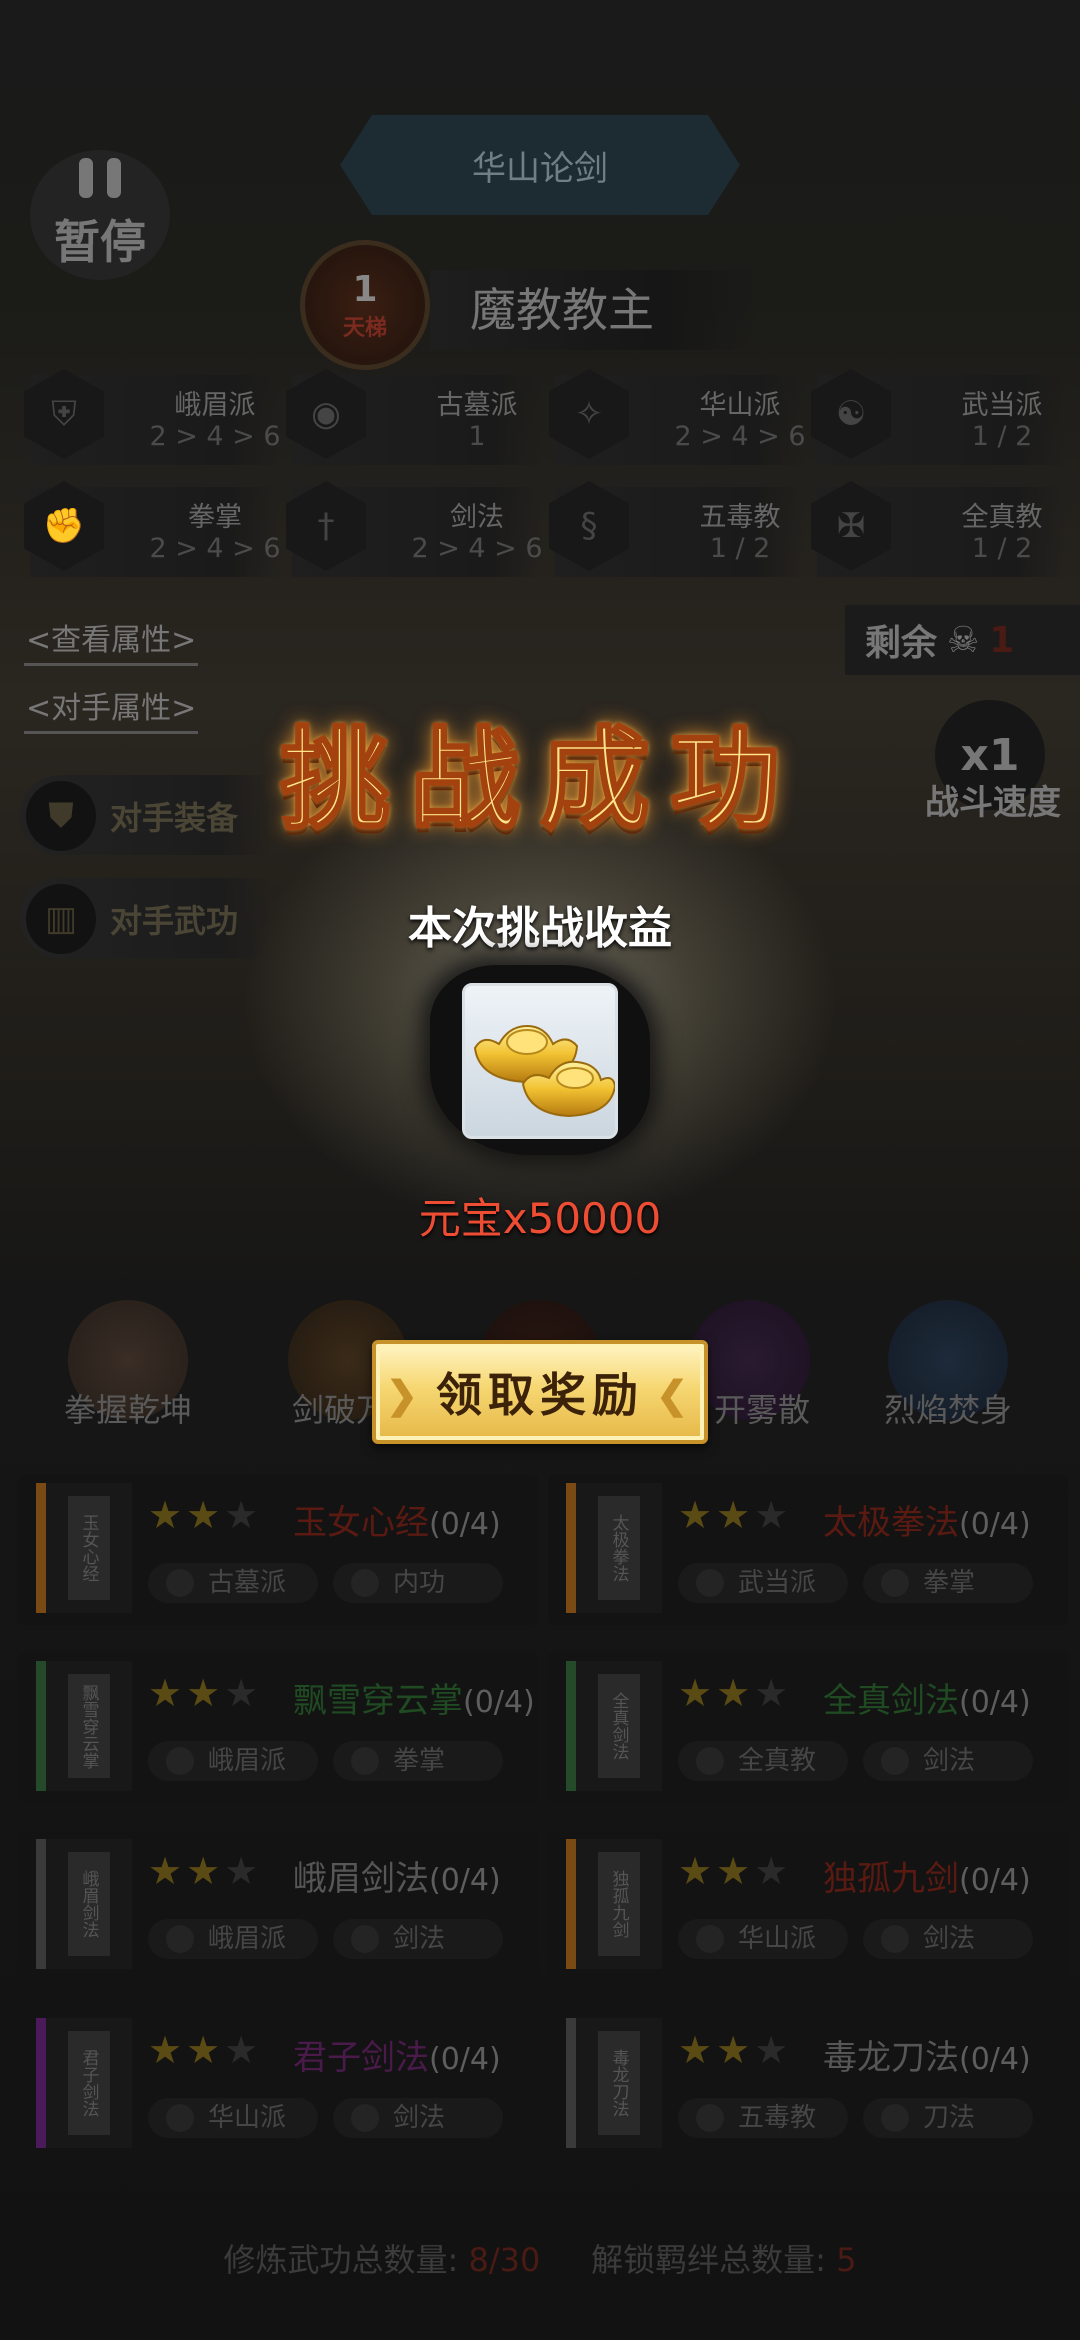 The image size is (1080, 2340). What do you see at coordinates (152, 529) in the screenshot?
I see `faction-item: ✊ 拳掌 2 > 4 > 6` at bounding box center [152, 529].